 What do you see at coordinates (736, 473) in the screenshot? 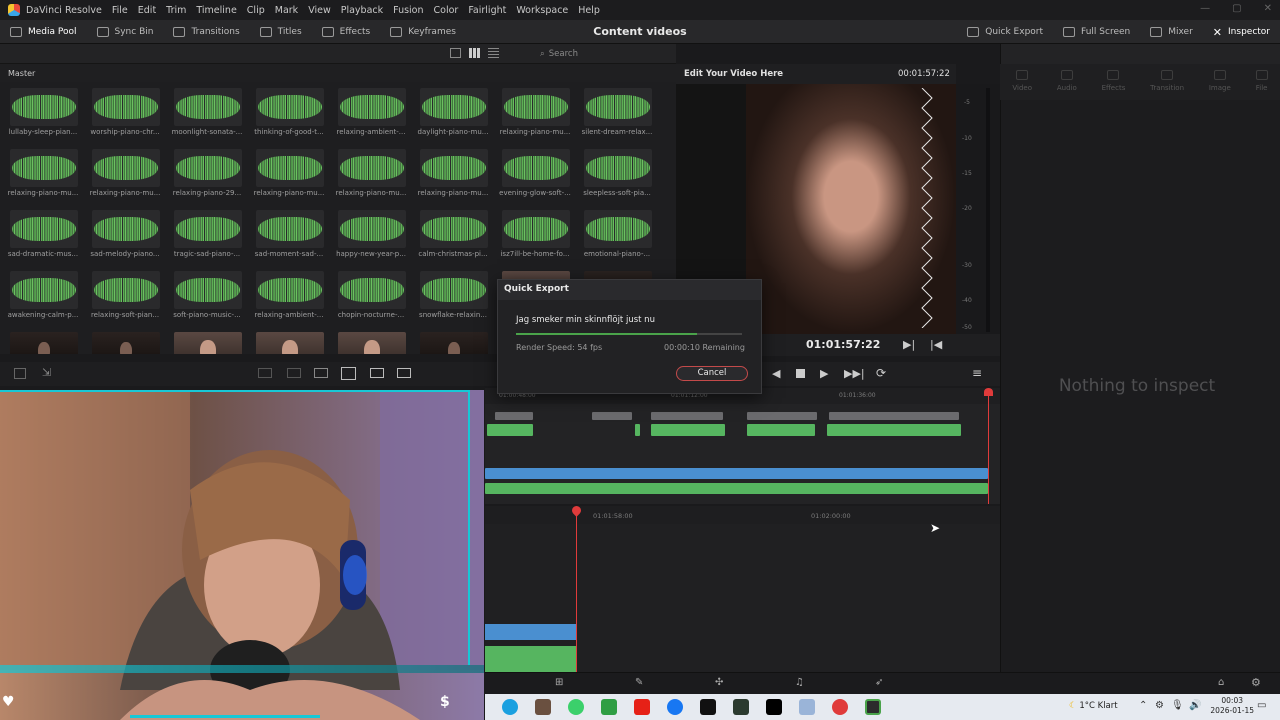
I see `video-track-strip` at bounding box center [736, 473].